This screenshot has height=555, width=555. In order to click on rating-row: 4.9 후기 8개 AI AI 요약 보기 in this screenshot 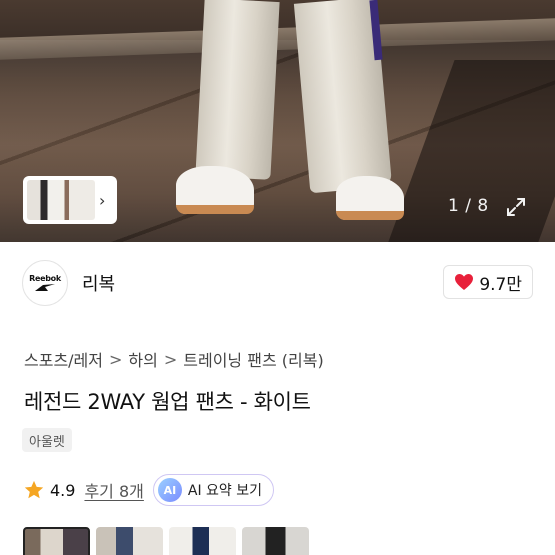, I will do `click(149, 490)`.